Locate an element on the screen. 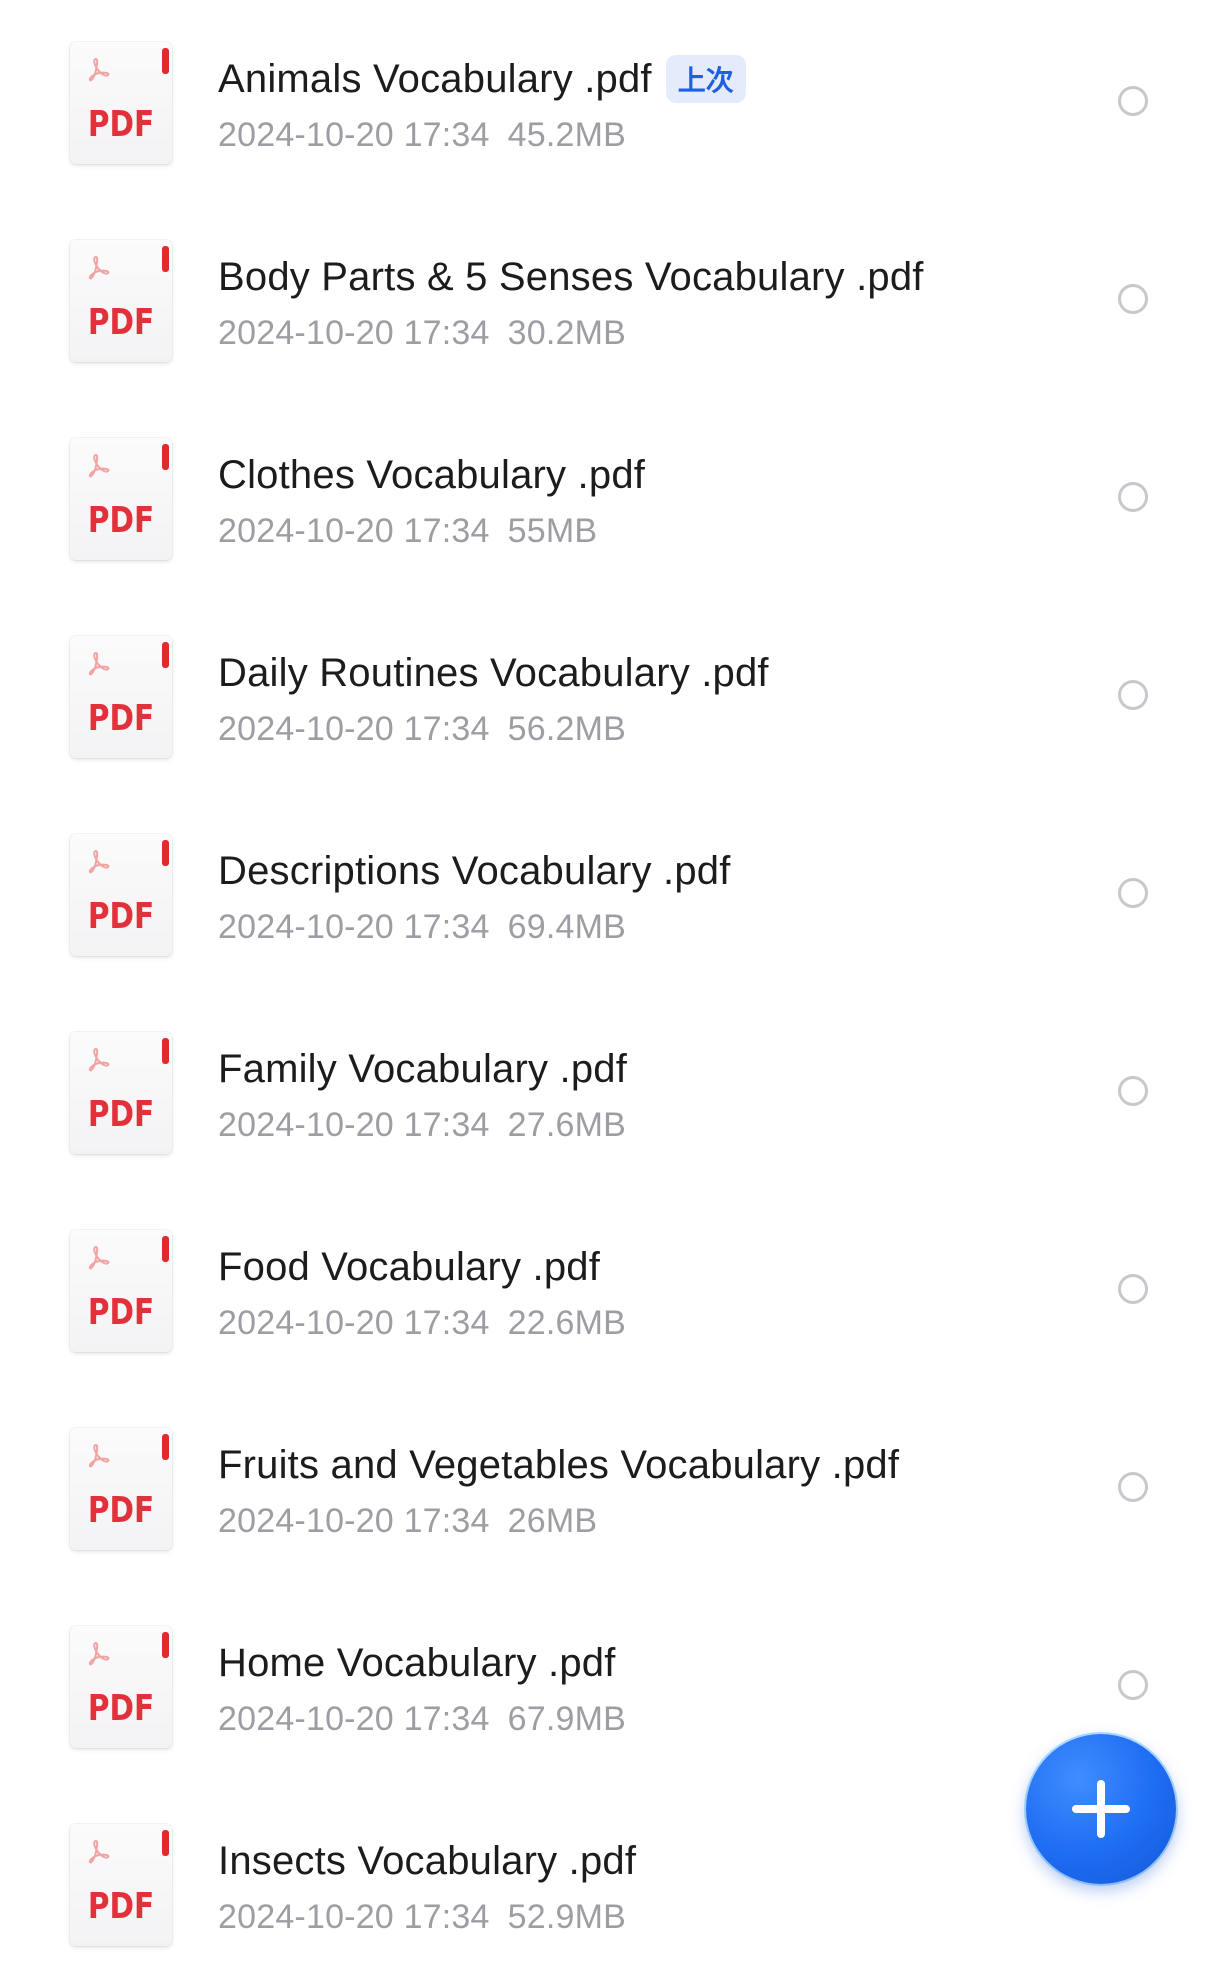 The height and width of the screenshot is (1974, 1220). file-name: Family Vocabulary .pdf is located at coordinates (423, 1068).